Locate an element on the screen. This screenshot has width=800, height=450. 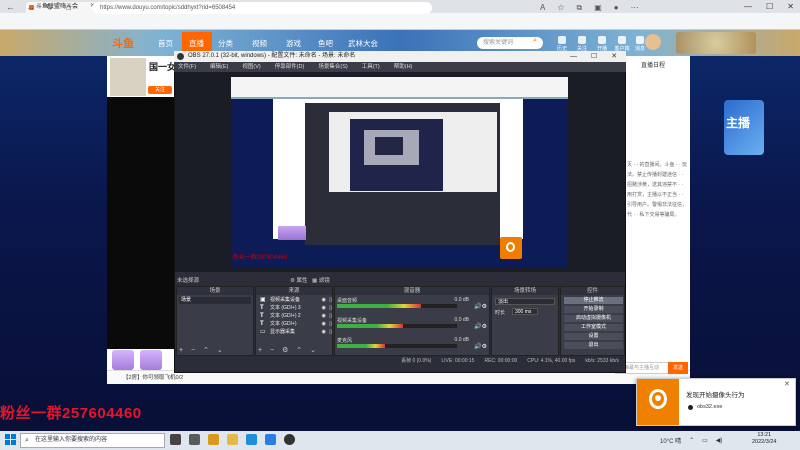
chevron-up-icon: ⌃ is located at coordinates (691, 440).